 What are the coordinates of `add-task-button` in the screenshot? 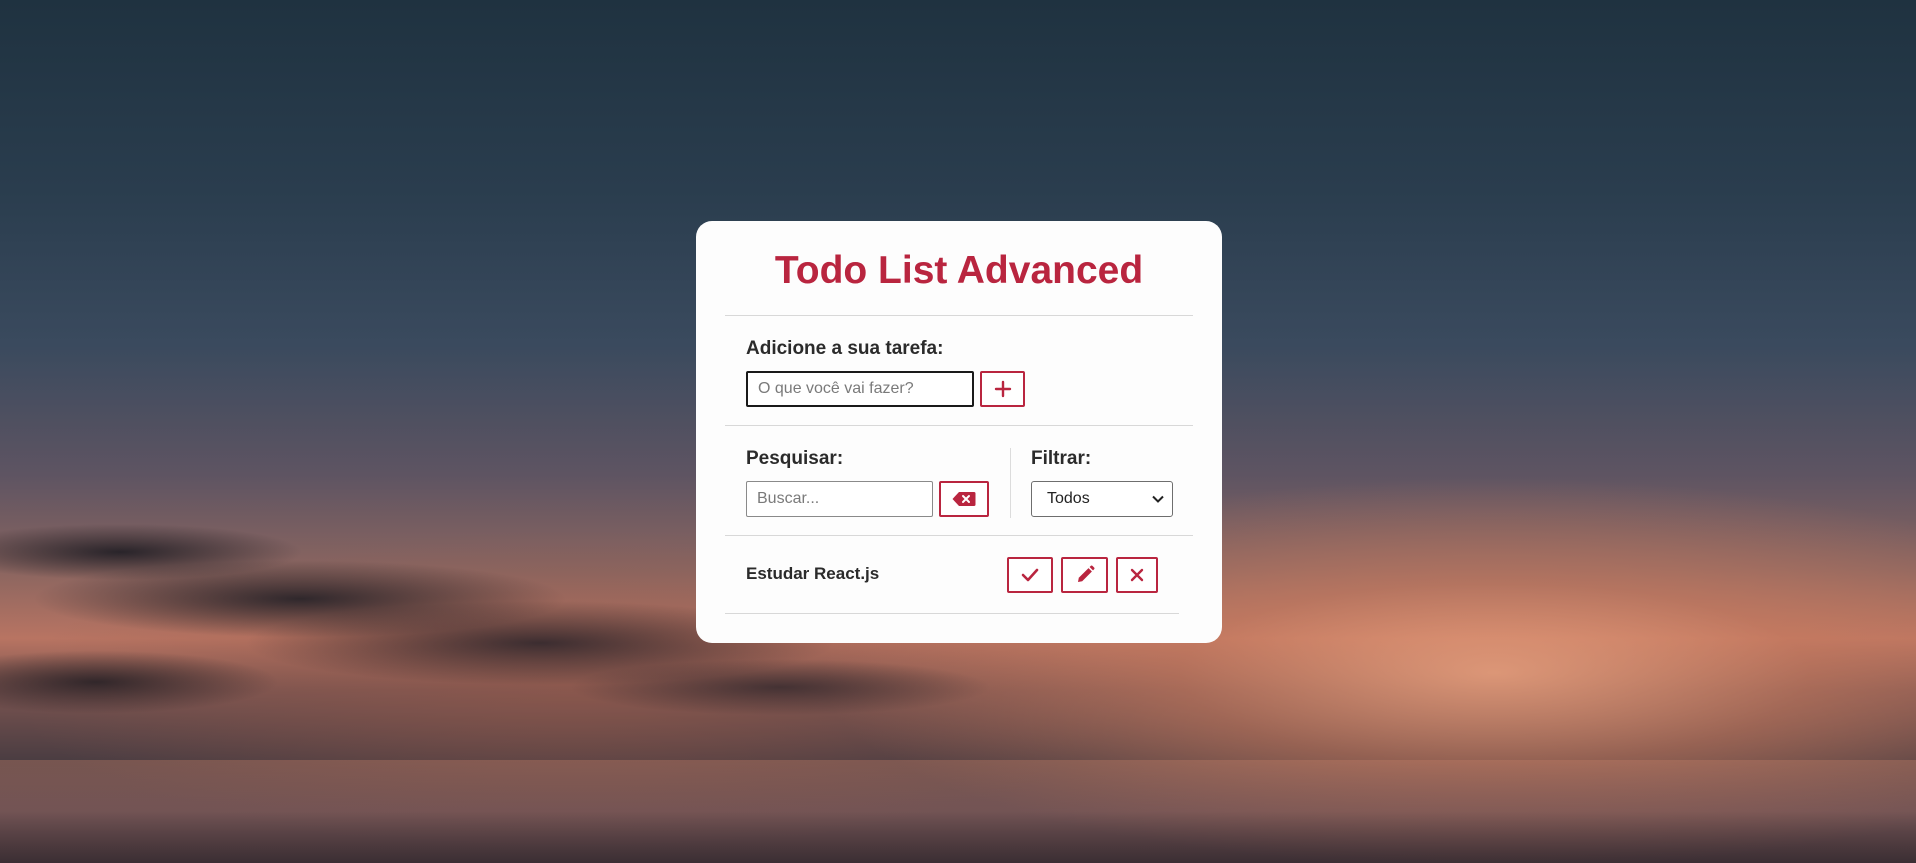 It's located at (1002, 389).